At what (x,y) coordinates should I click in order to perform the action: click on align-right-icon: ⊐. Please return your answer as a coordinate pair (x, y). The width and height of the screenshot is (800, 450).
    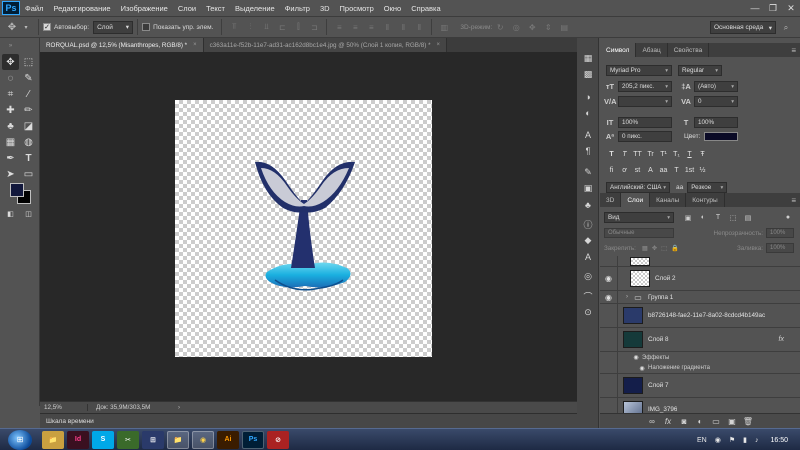
    Looking at the image, I should click on (314, 27).